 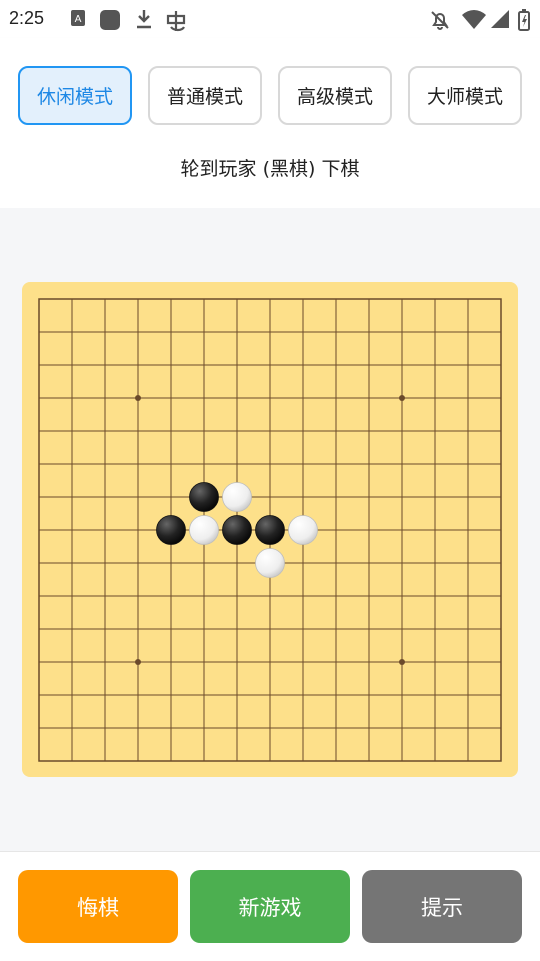 I want to click on action-bar: 悔棋 新游戏 提示, so click(x=270, y=906).